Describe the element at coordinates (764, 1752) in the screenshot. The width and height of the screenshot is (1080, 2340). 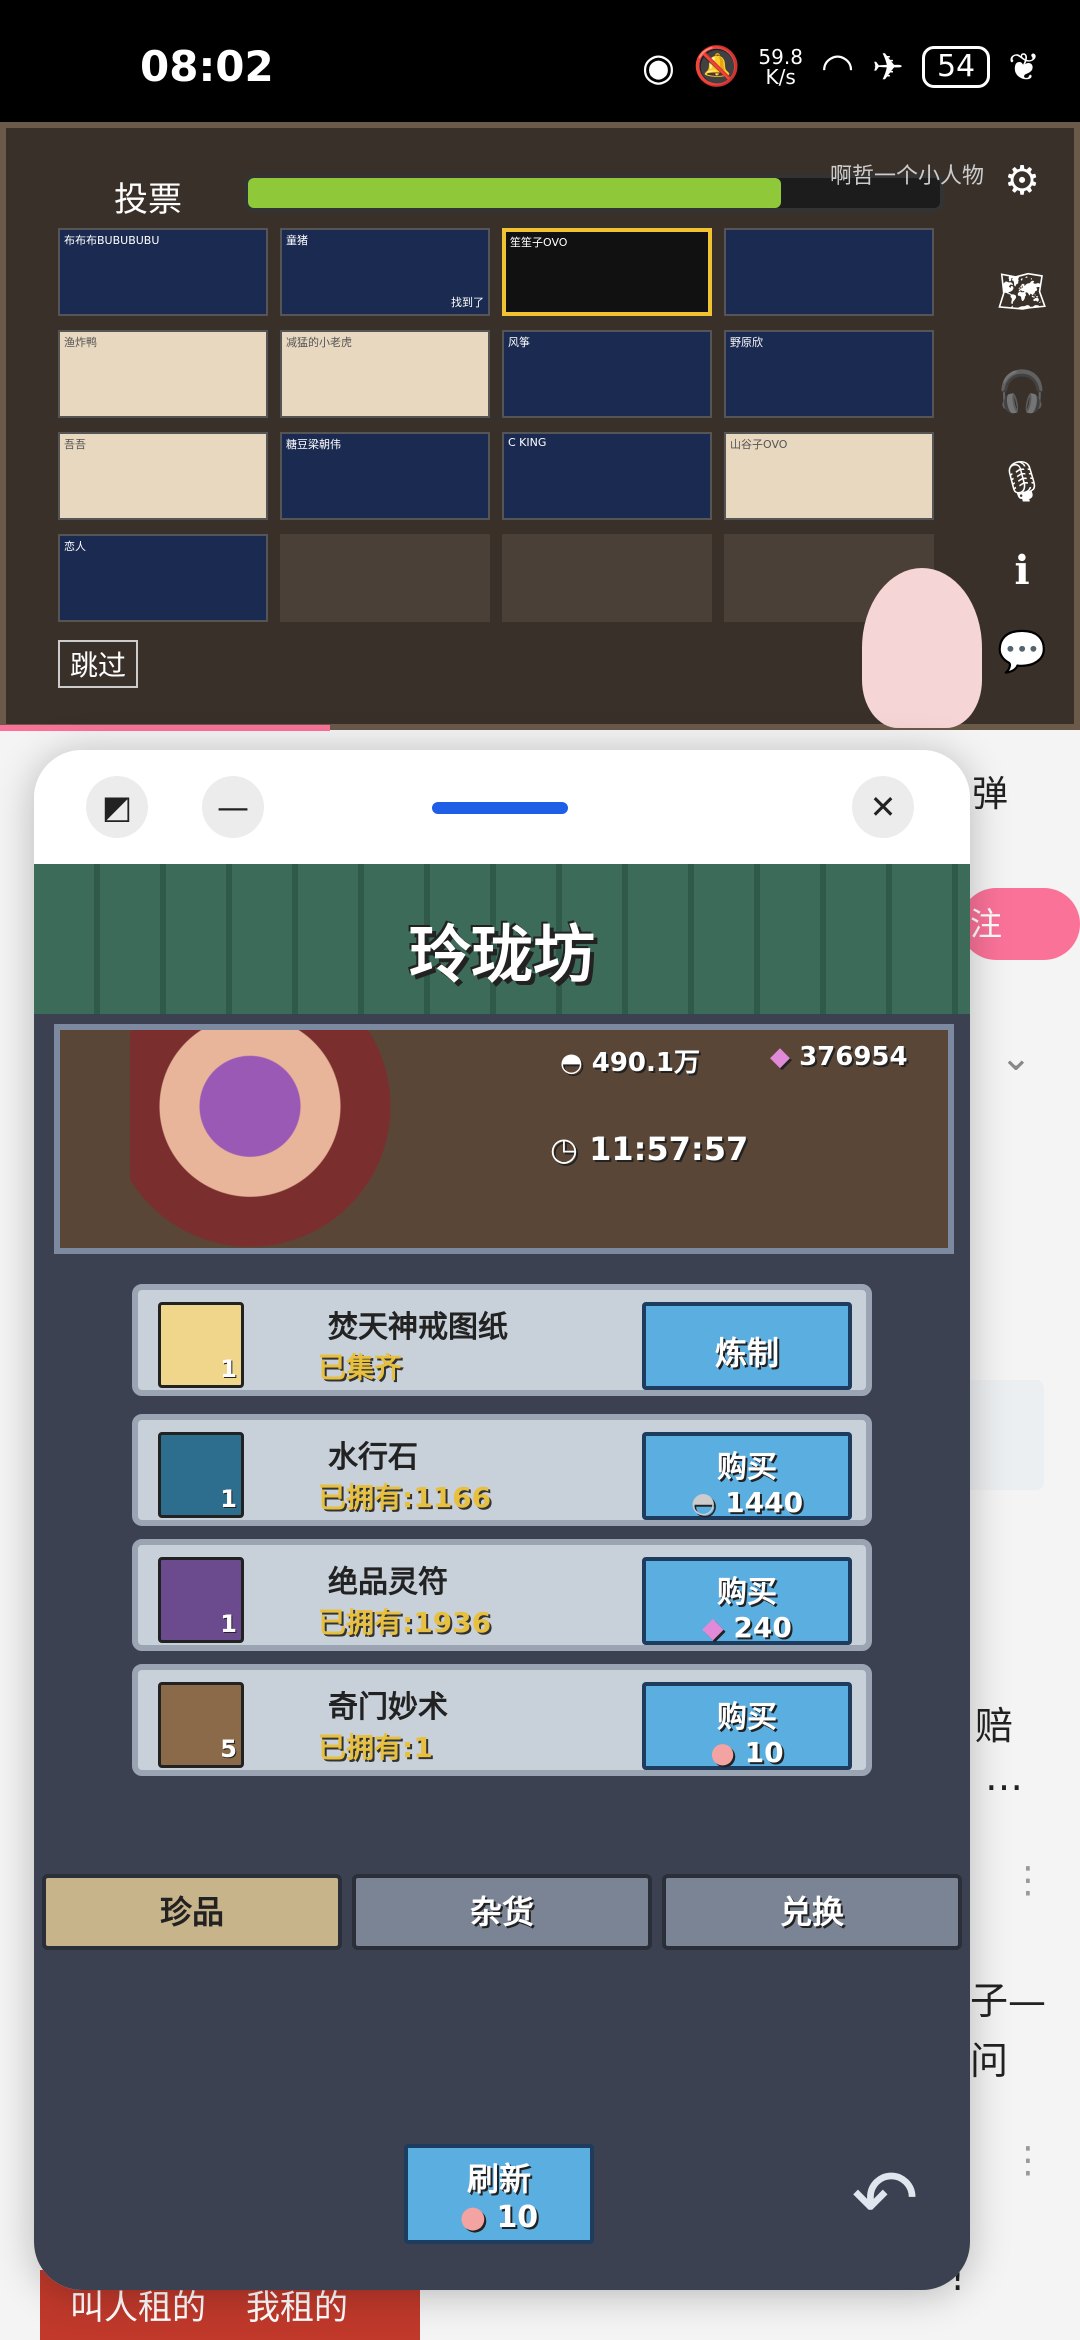
I see `item-price-value: 10` at that location.